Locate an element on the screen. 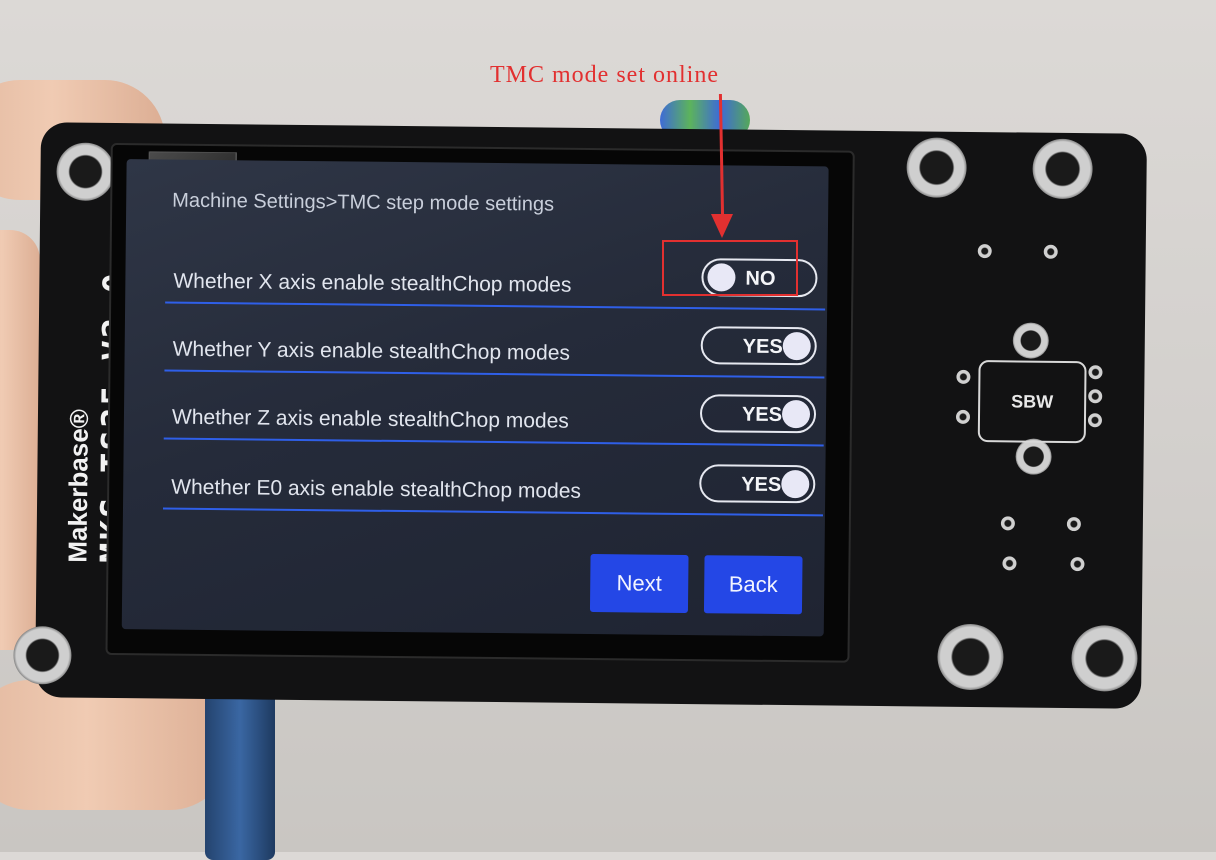  annotation-label: TMC mode set online is located at coordinates (604, 75).